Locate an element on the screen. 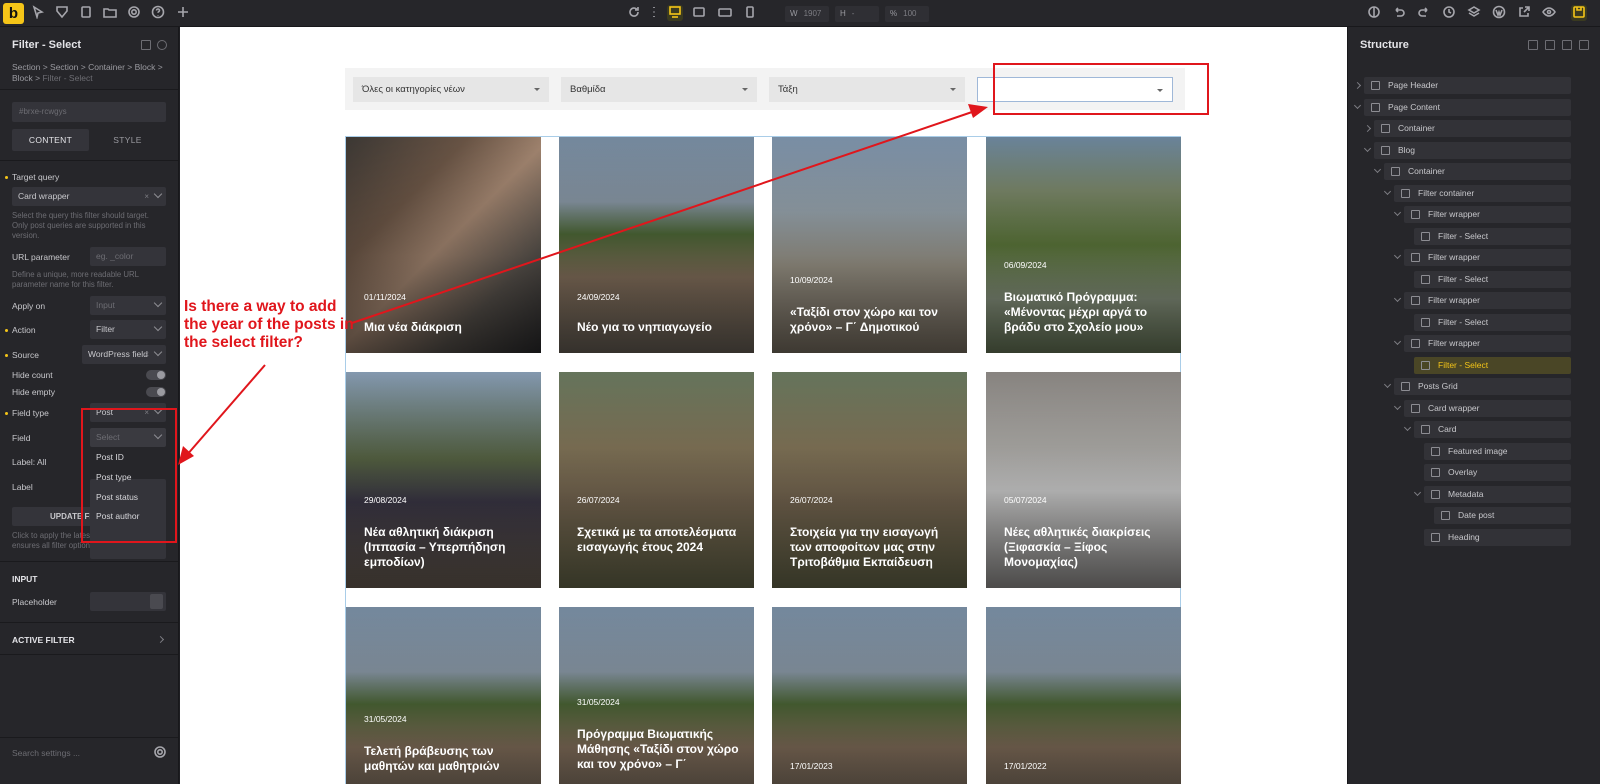  tree-node-label: Date post is located at coordinates (1476, 515).